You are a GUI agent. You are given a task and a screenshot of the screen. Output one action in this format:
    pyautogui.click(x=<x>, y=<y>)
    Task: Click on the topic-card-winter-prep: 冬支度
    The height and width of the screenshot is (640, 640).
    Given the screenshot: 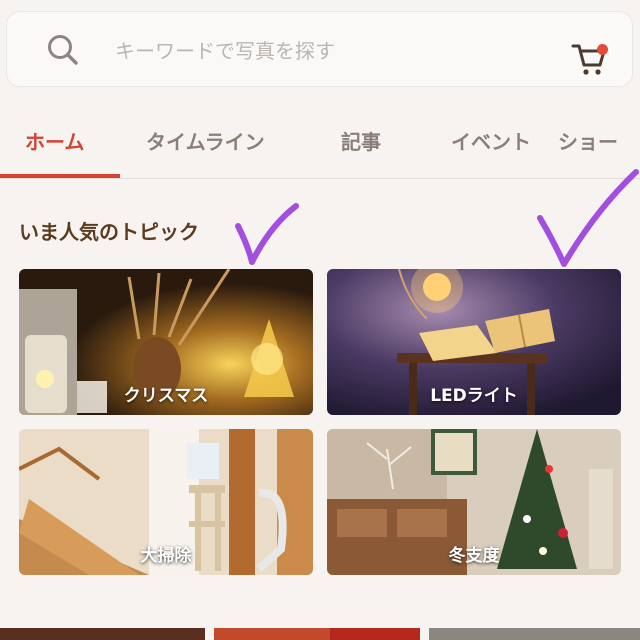 What is the action you would take?
    pyautogui.click(x=474, y=502)
    